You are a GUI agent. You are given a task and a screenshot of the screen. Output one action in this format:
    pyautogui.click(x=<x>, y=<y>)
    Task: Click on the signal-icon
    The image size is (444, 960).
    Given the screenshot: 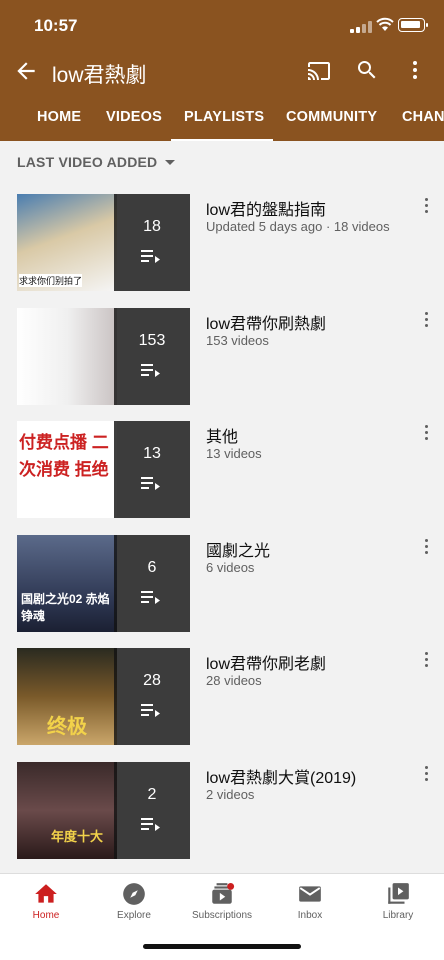 What is the action you would take?
    pyautogui.click(x=361, y=27)
    